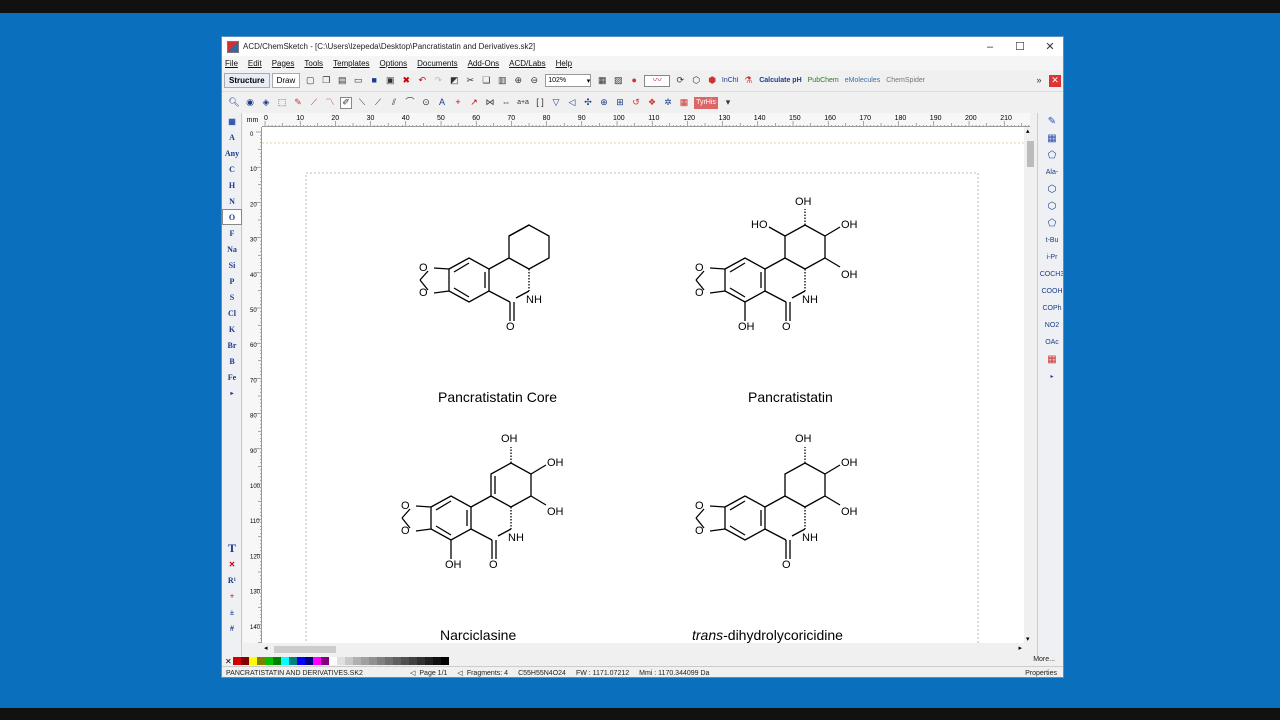  What do you see at coordinates (374, 81) in the screenshot?
I see `save-icon: ■` at bounding box center [374, 81].